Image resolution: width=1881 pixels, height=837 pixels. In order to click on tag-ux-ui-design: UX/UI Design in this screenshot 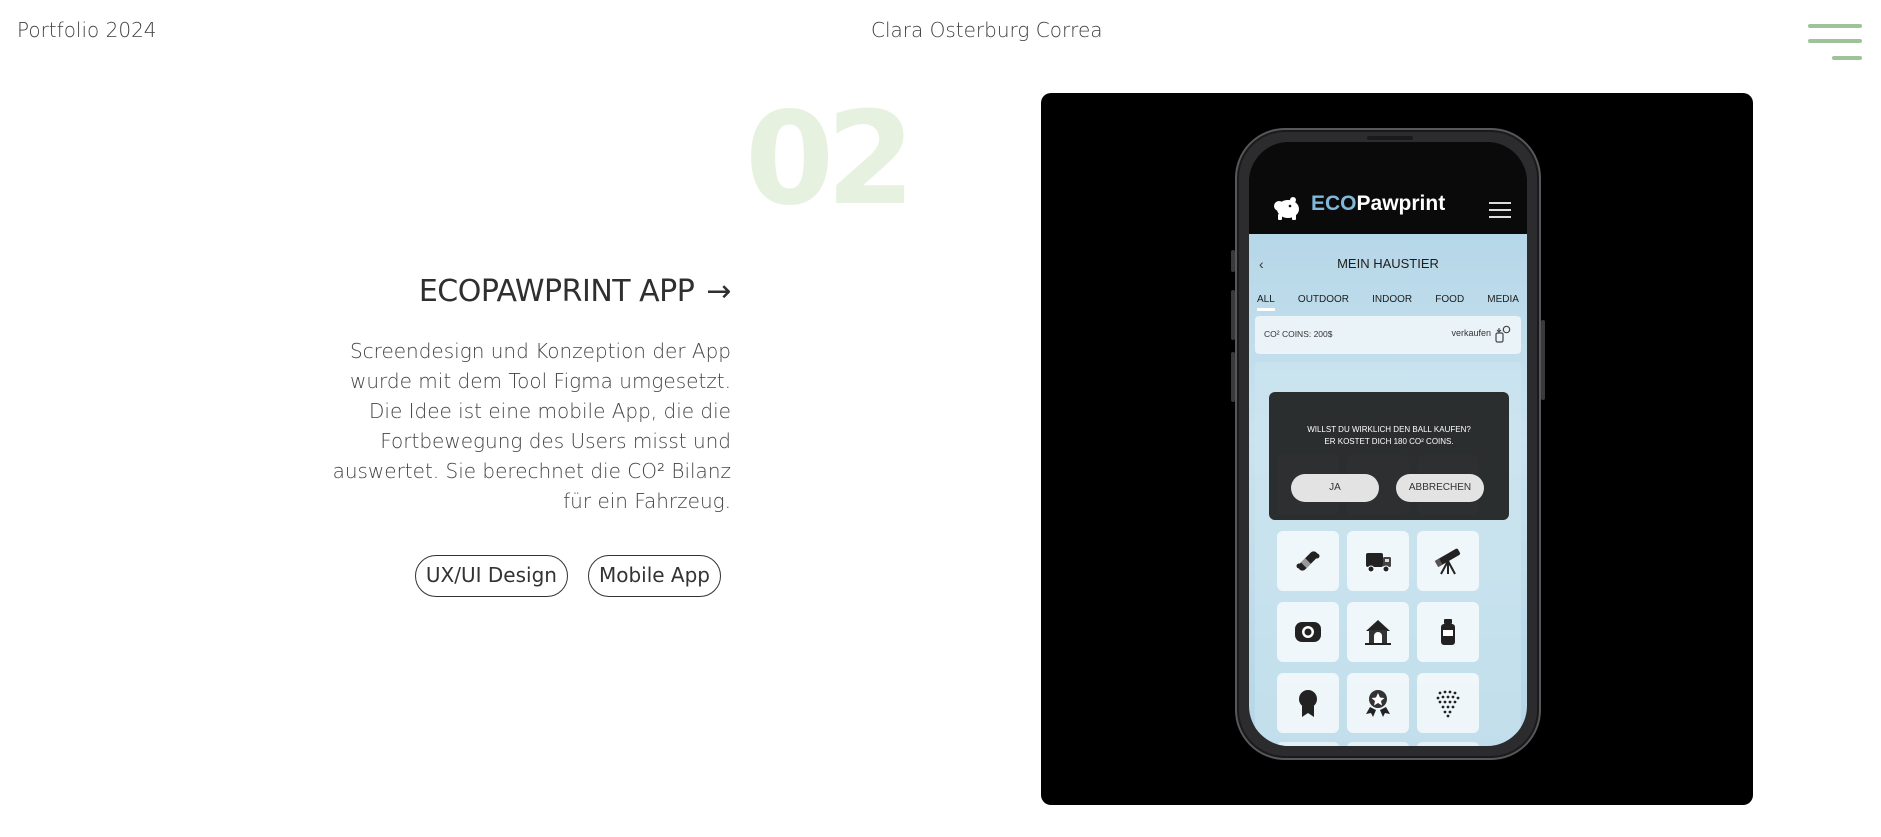, I will do `click(491, 576)`.